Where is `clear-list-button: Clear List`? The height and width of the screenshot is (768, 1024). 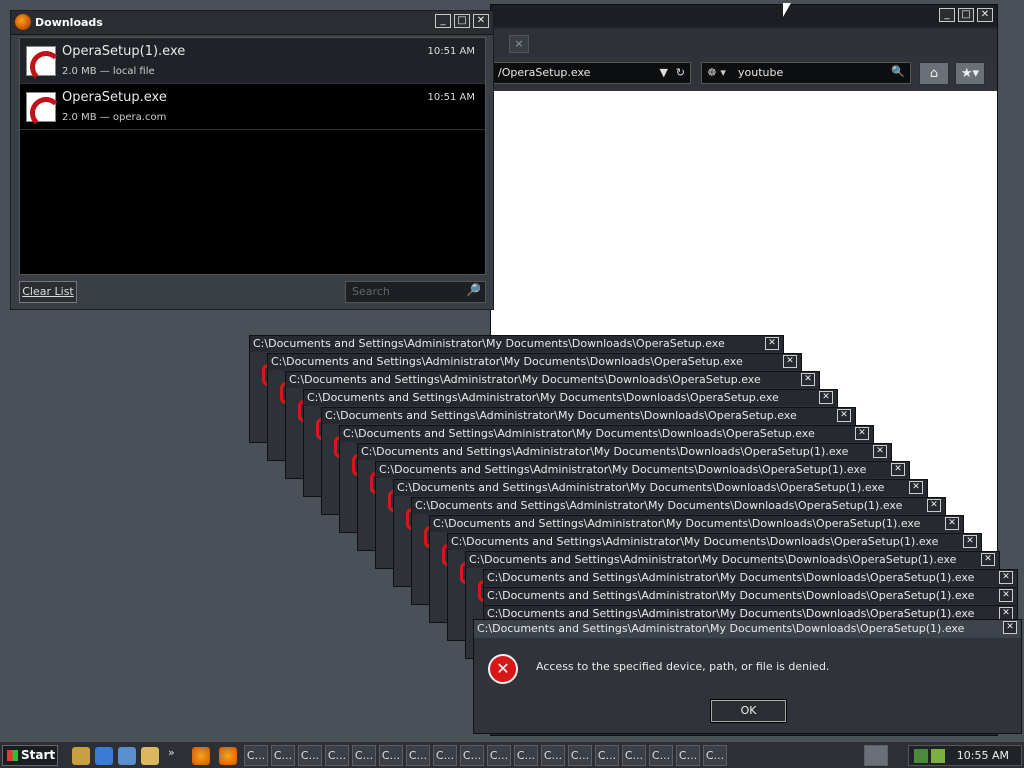
clear-list-button: Clear List is located at coordinates (48, 292).